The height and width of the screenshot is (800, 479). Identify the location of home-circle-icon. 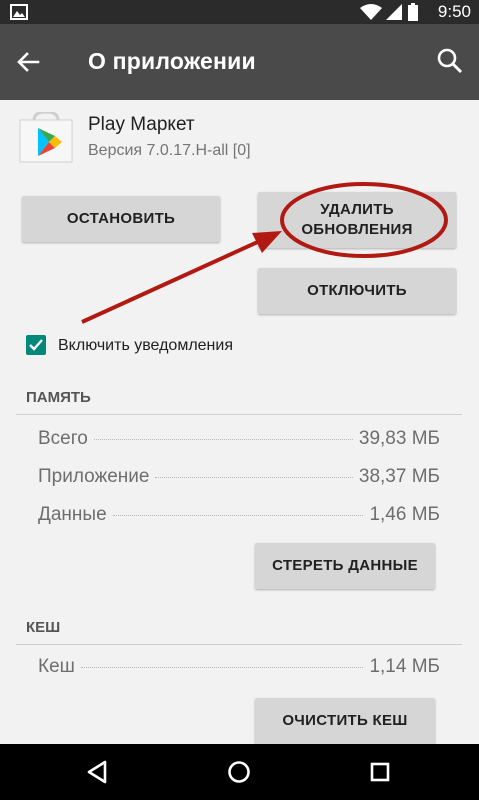
(239, 772).